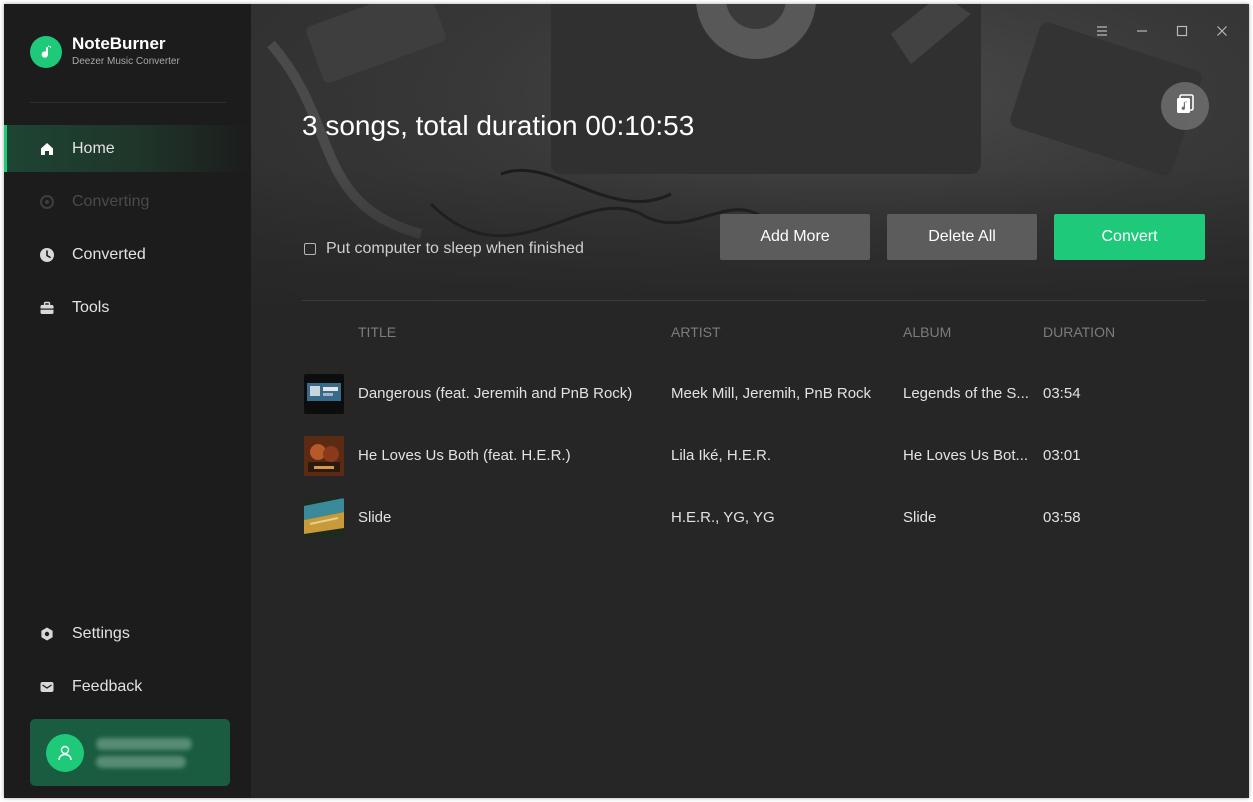 This screenshot has height=802, width=1253. Describe the element at coordinates (111, 201) in the screenshot. I see `sidebar-item-label: Converting` at that location.